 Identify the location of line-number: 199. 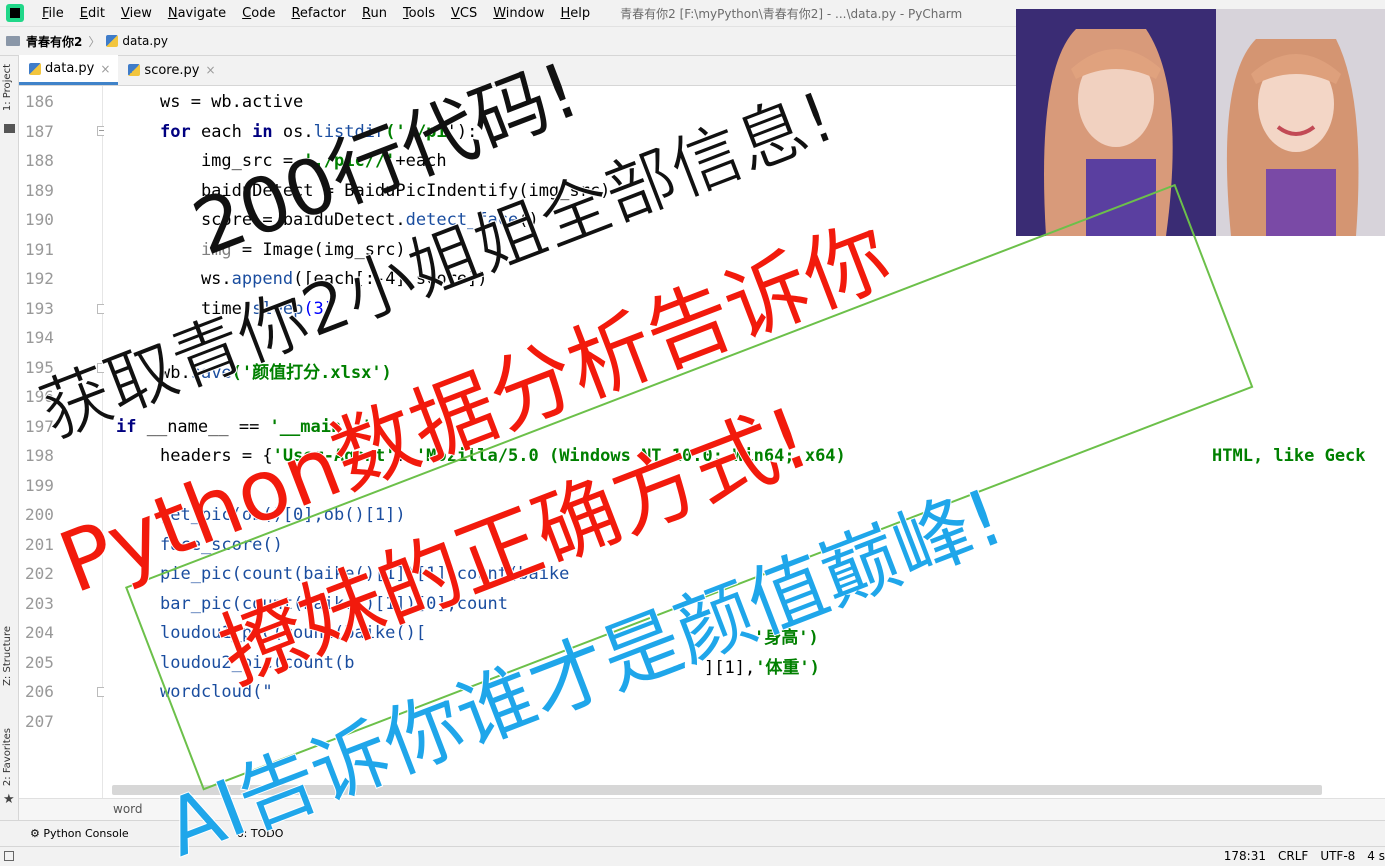
(39, 485).